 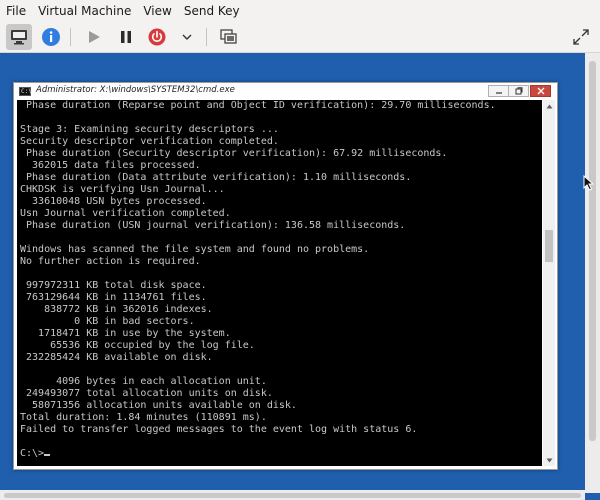 I want to click on viewer-hscroll-thumb, so click(x=292, y=495).